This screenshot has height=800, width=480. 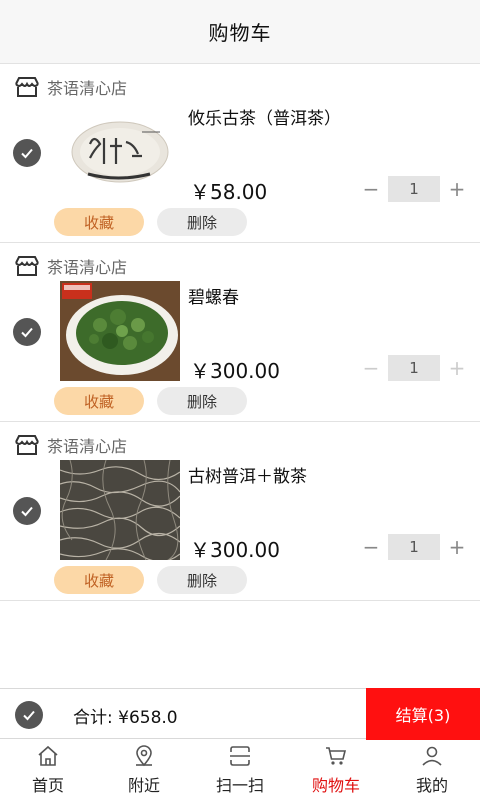 What do you see at coordinates (213, 295) in the screenshot?
I see `product-name: 碧螺春` at bounding box center [213, 295].